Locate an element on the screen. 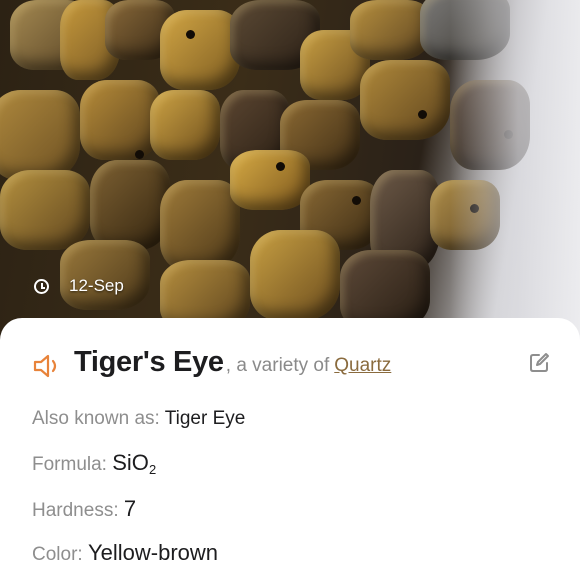 The width and height of the screenshot is (580, 580). edit-icon is located at coordinates (539, 363).